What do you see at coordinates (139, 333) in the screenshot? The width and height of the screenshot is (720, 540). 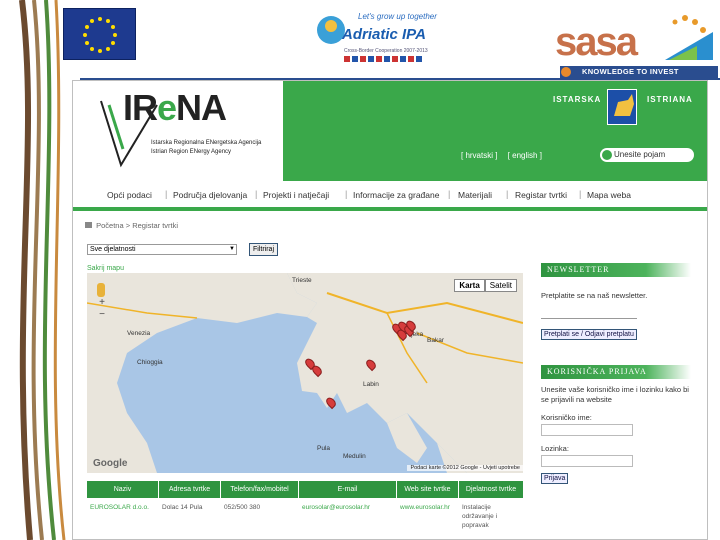 I see `place-label: Venezia` at bounding box center [139, 333].